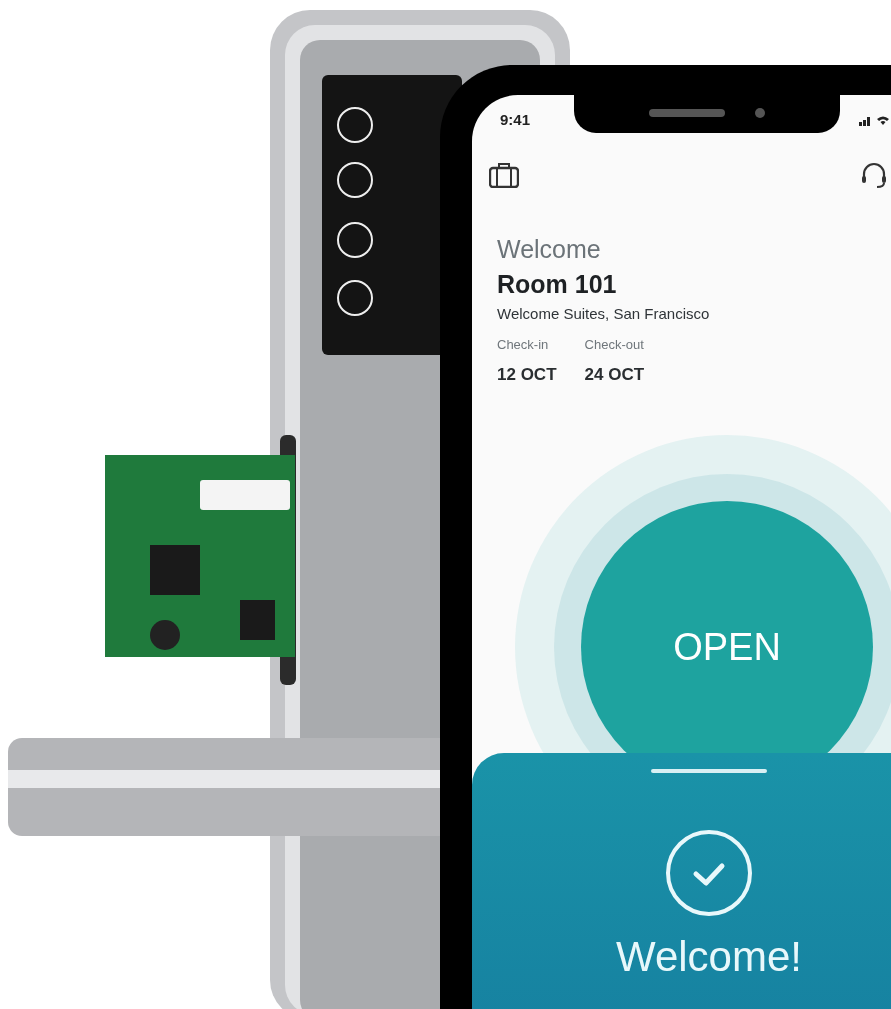 Image resolution: width=891 pixels, height=1009 pixels. Describe the element at coordinates (549, 249) in the screenshot. I see `greeting-text: Welcome` at that location.